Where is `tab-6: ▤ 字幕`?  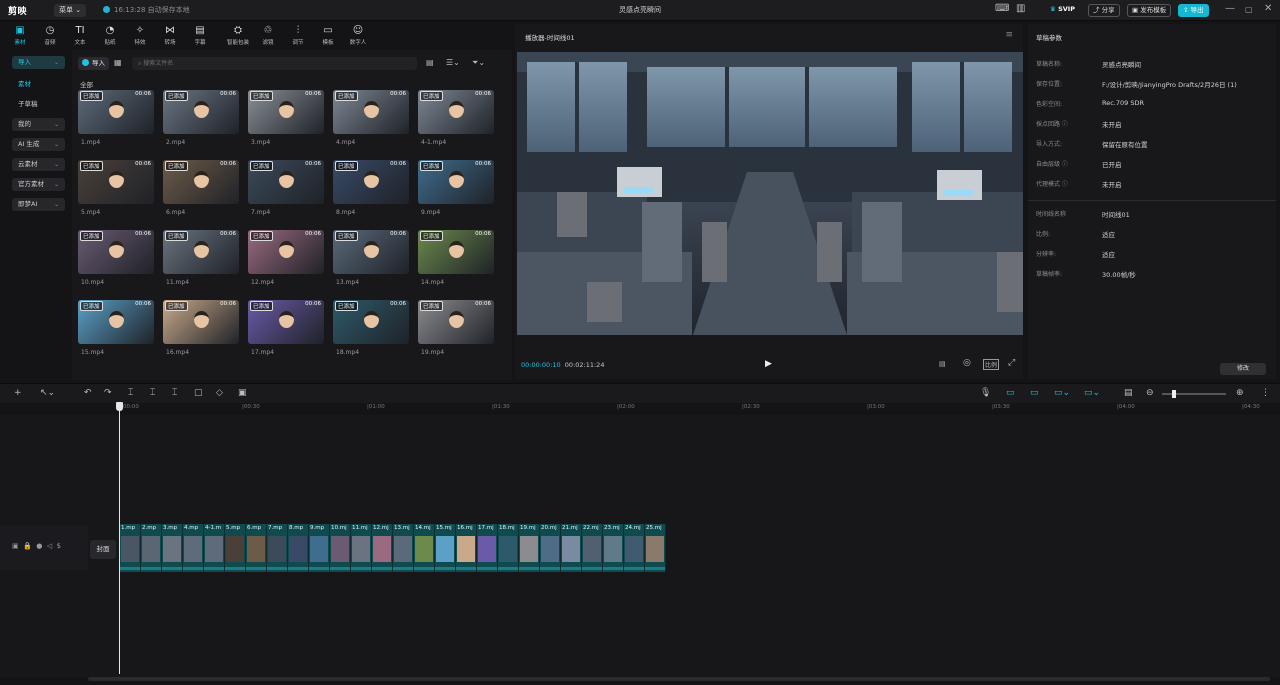 tab-6: ▤ 字幕 is located at coordinates (200, 35).